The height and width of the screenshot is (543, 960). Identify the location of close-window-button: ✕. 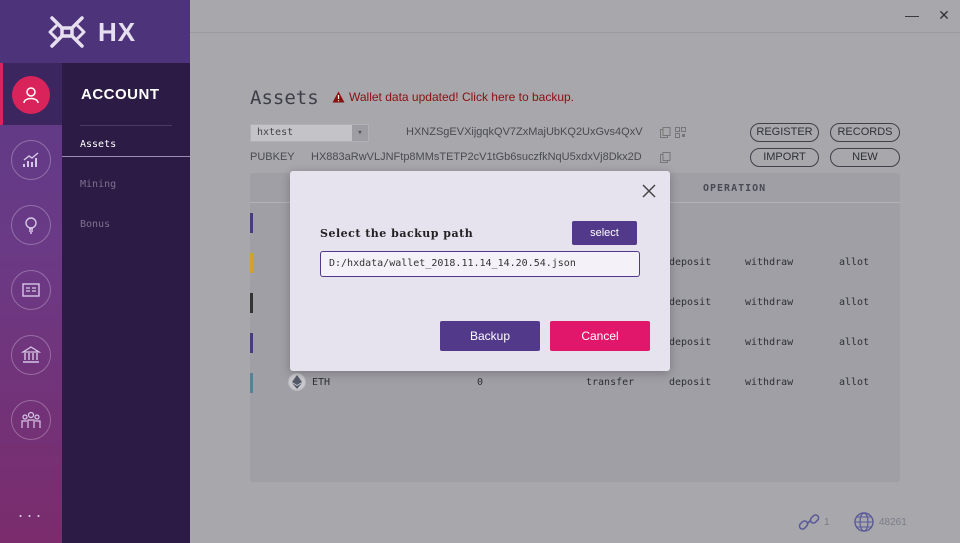
(944, 15).